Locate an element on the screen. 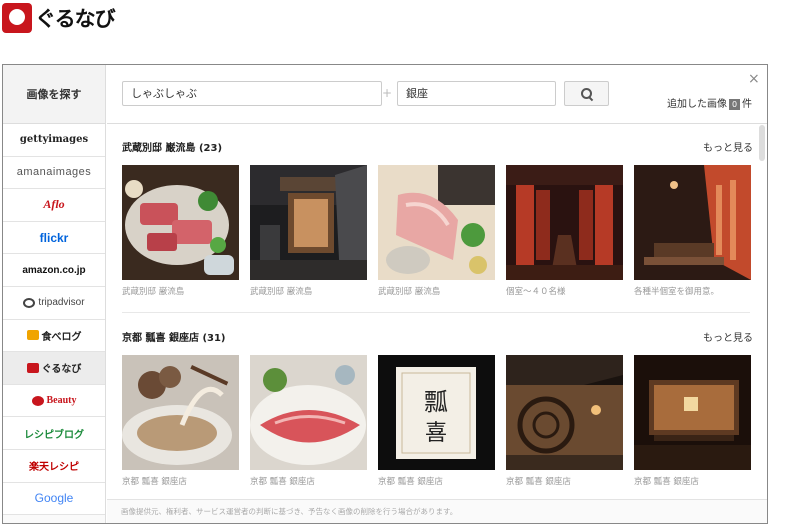 The image size is (799, 527). rakuten-recipe-logo: 楽天レシピ is located at coordinates (54, 468).